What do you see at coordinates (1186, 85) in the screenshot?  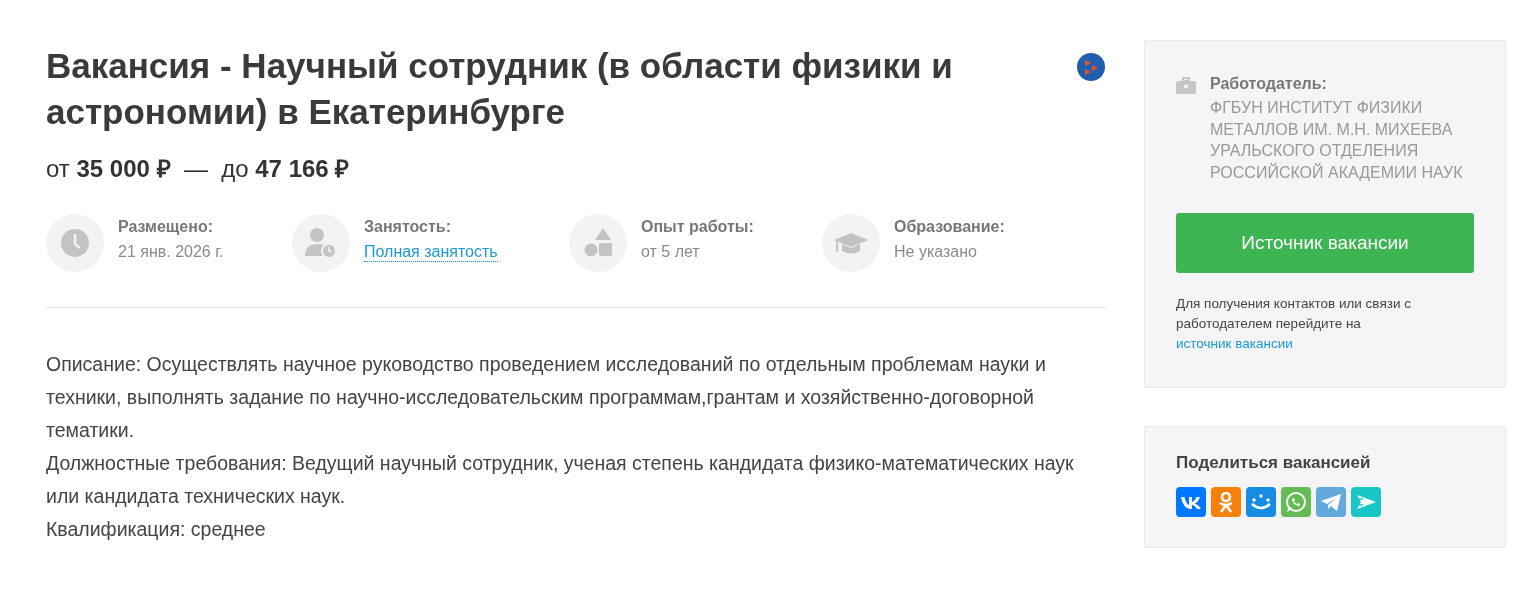 I see `briefcase-icon` at bounding box center [1186, 85].